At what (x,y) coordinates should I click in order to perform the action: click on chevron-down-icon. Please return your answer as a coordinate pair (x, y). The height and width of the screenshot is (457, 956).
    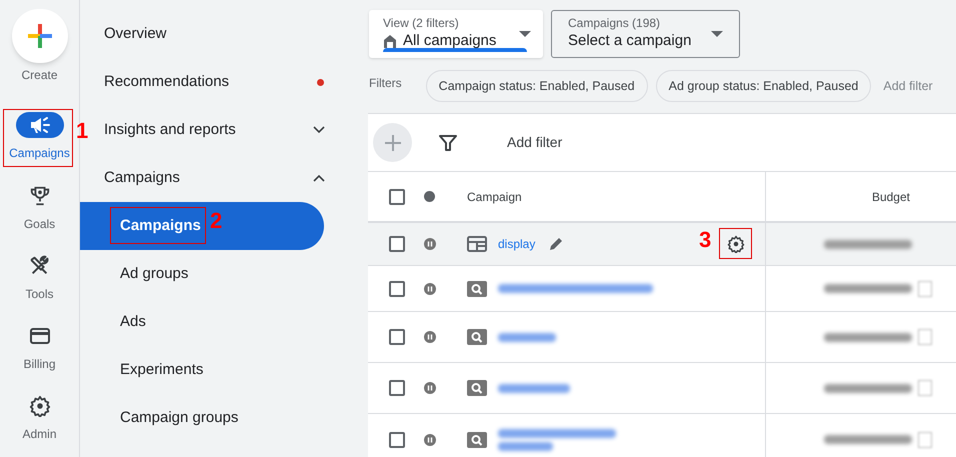
    Looking at the image, I should click on (319, 130).